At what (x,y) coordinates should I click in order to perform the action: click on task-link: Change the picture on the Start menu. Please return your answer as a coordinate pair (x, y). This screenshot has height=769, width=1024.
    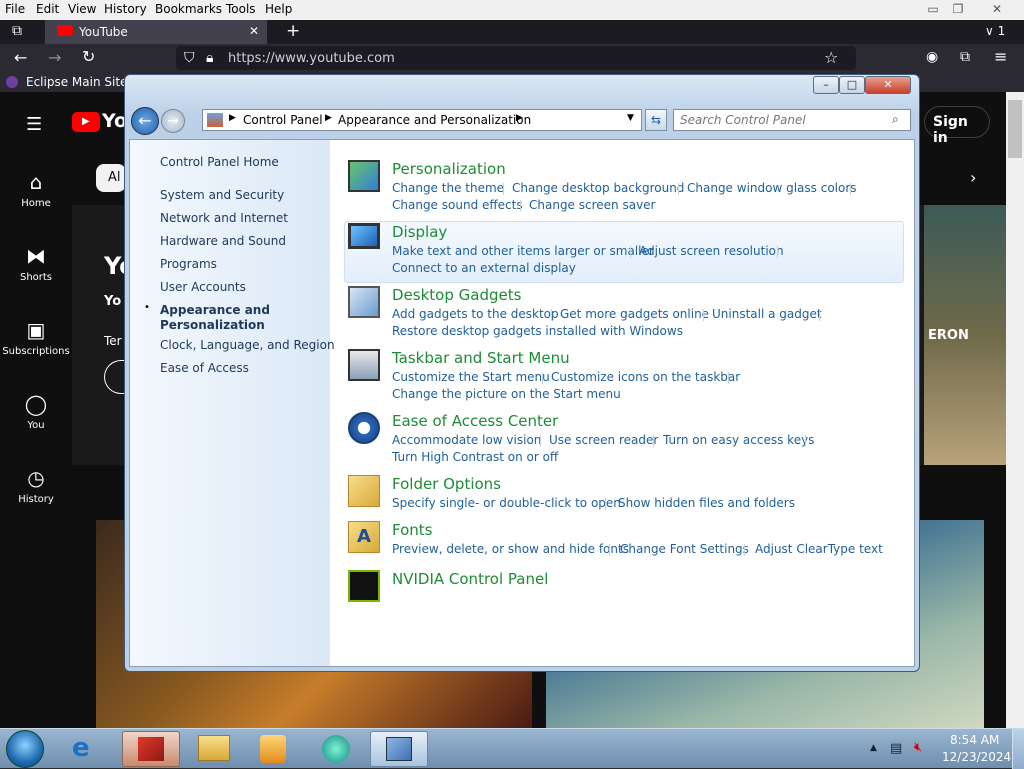
    Looking at the image, I should click on (506, 394).